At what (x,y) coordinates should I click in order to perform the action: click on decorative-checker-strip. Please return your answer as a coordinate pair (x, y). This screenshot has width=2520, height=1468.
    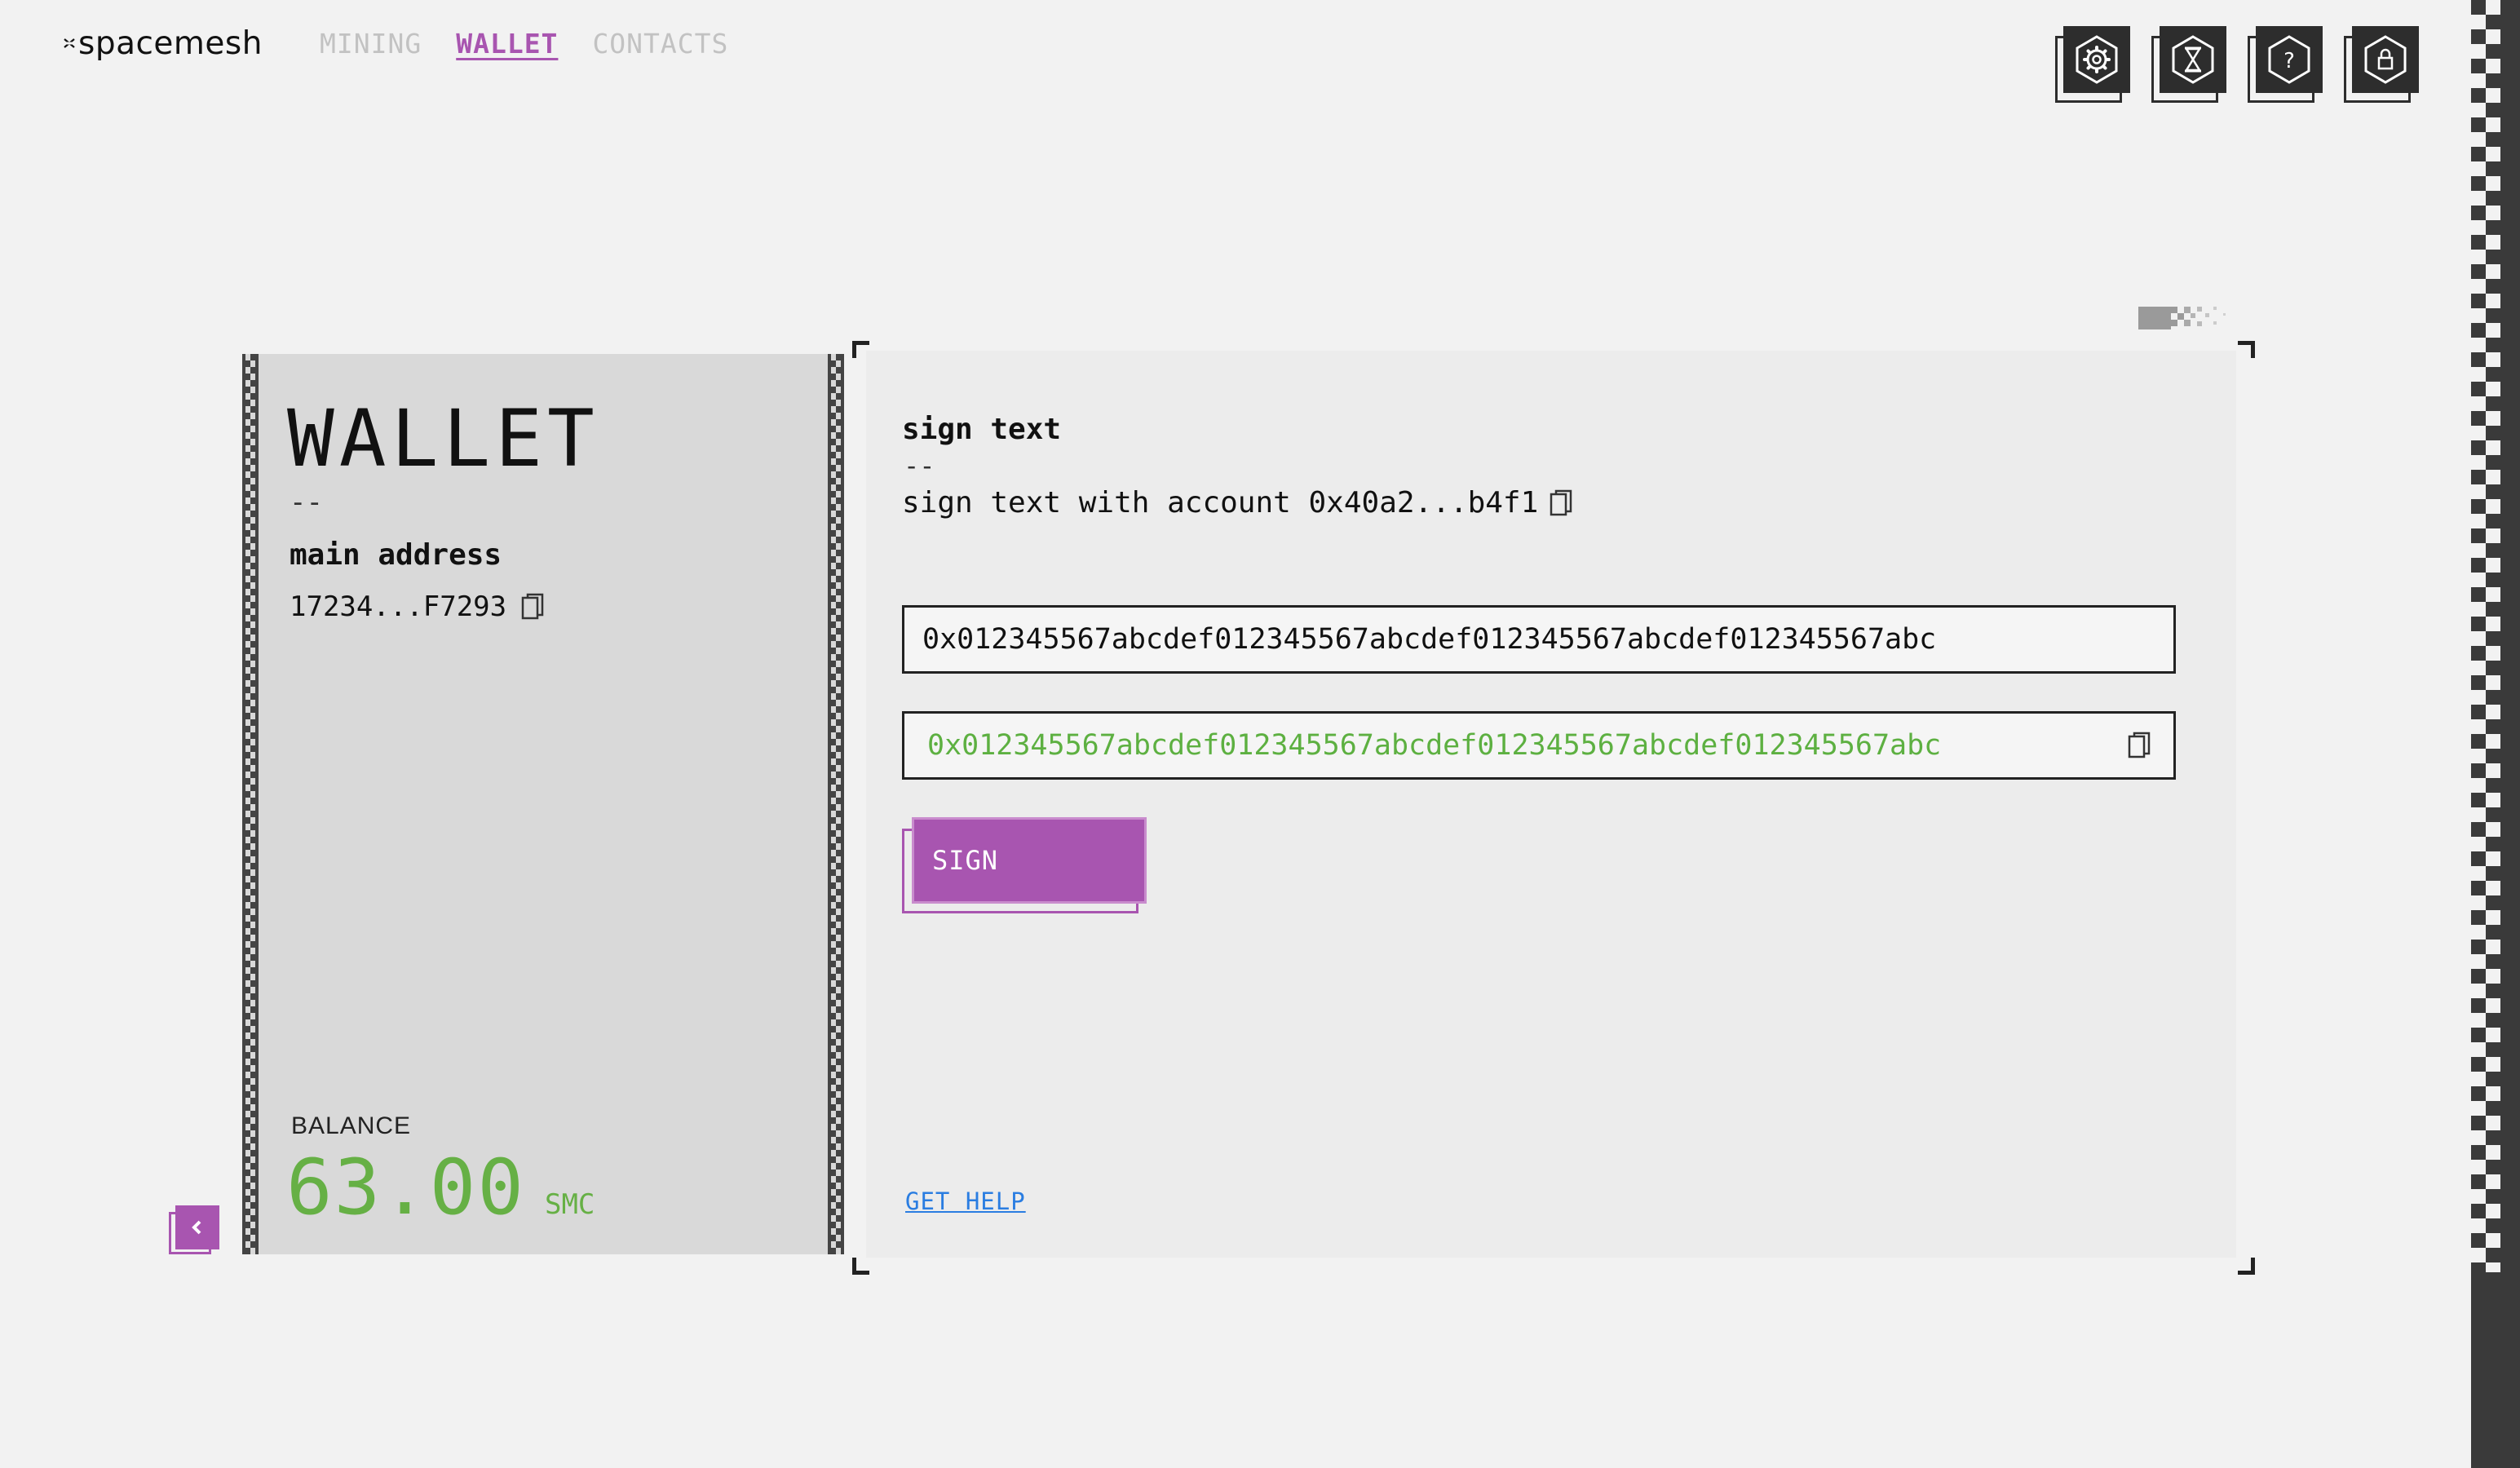
    Looking at the image, I should click on (2495, 734).